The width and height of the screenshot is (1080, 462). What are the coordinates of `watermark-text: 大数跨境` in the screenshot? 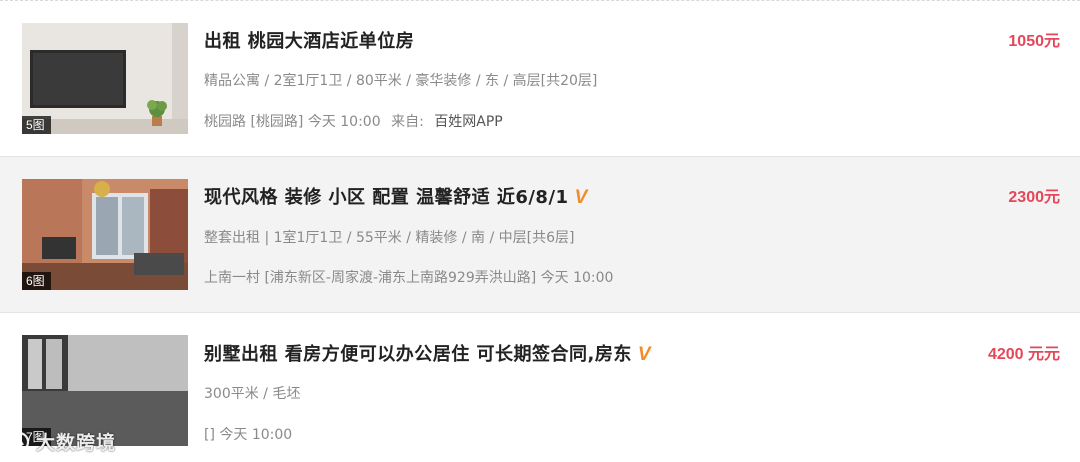 It's located at (76, 443).